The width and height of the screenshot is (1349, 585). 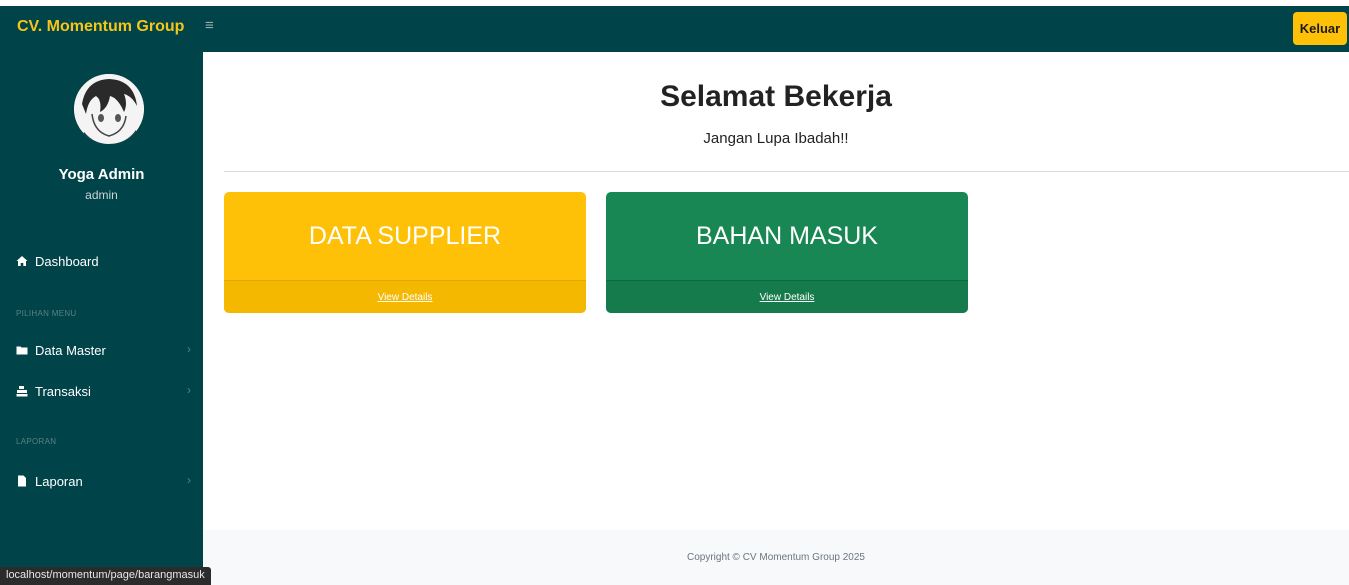 What do you see at coordinates (405, 252) in the screenshot?
I see `data-supplier-card: DATA SUPPLIER View Details` at bounding box center [405, 252].